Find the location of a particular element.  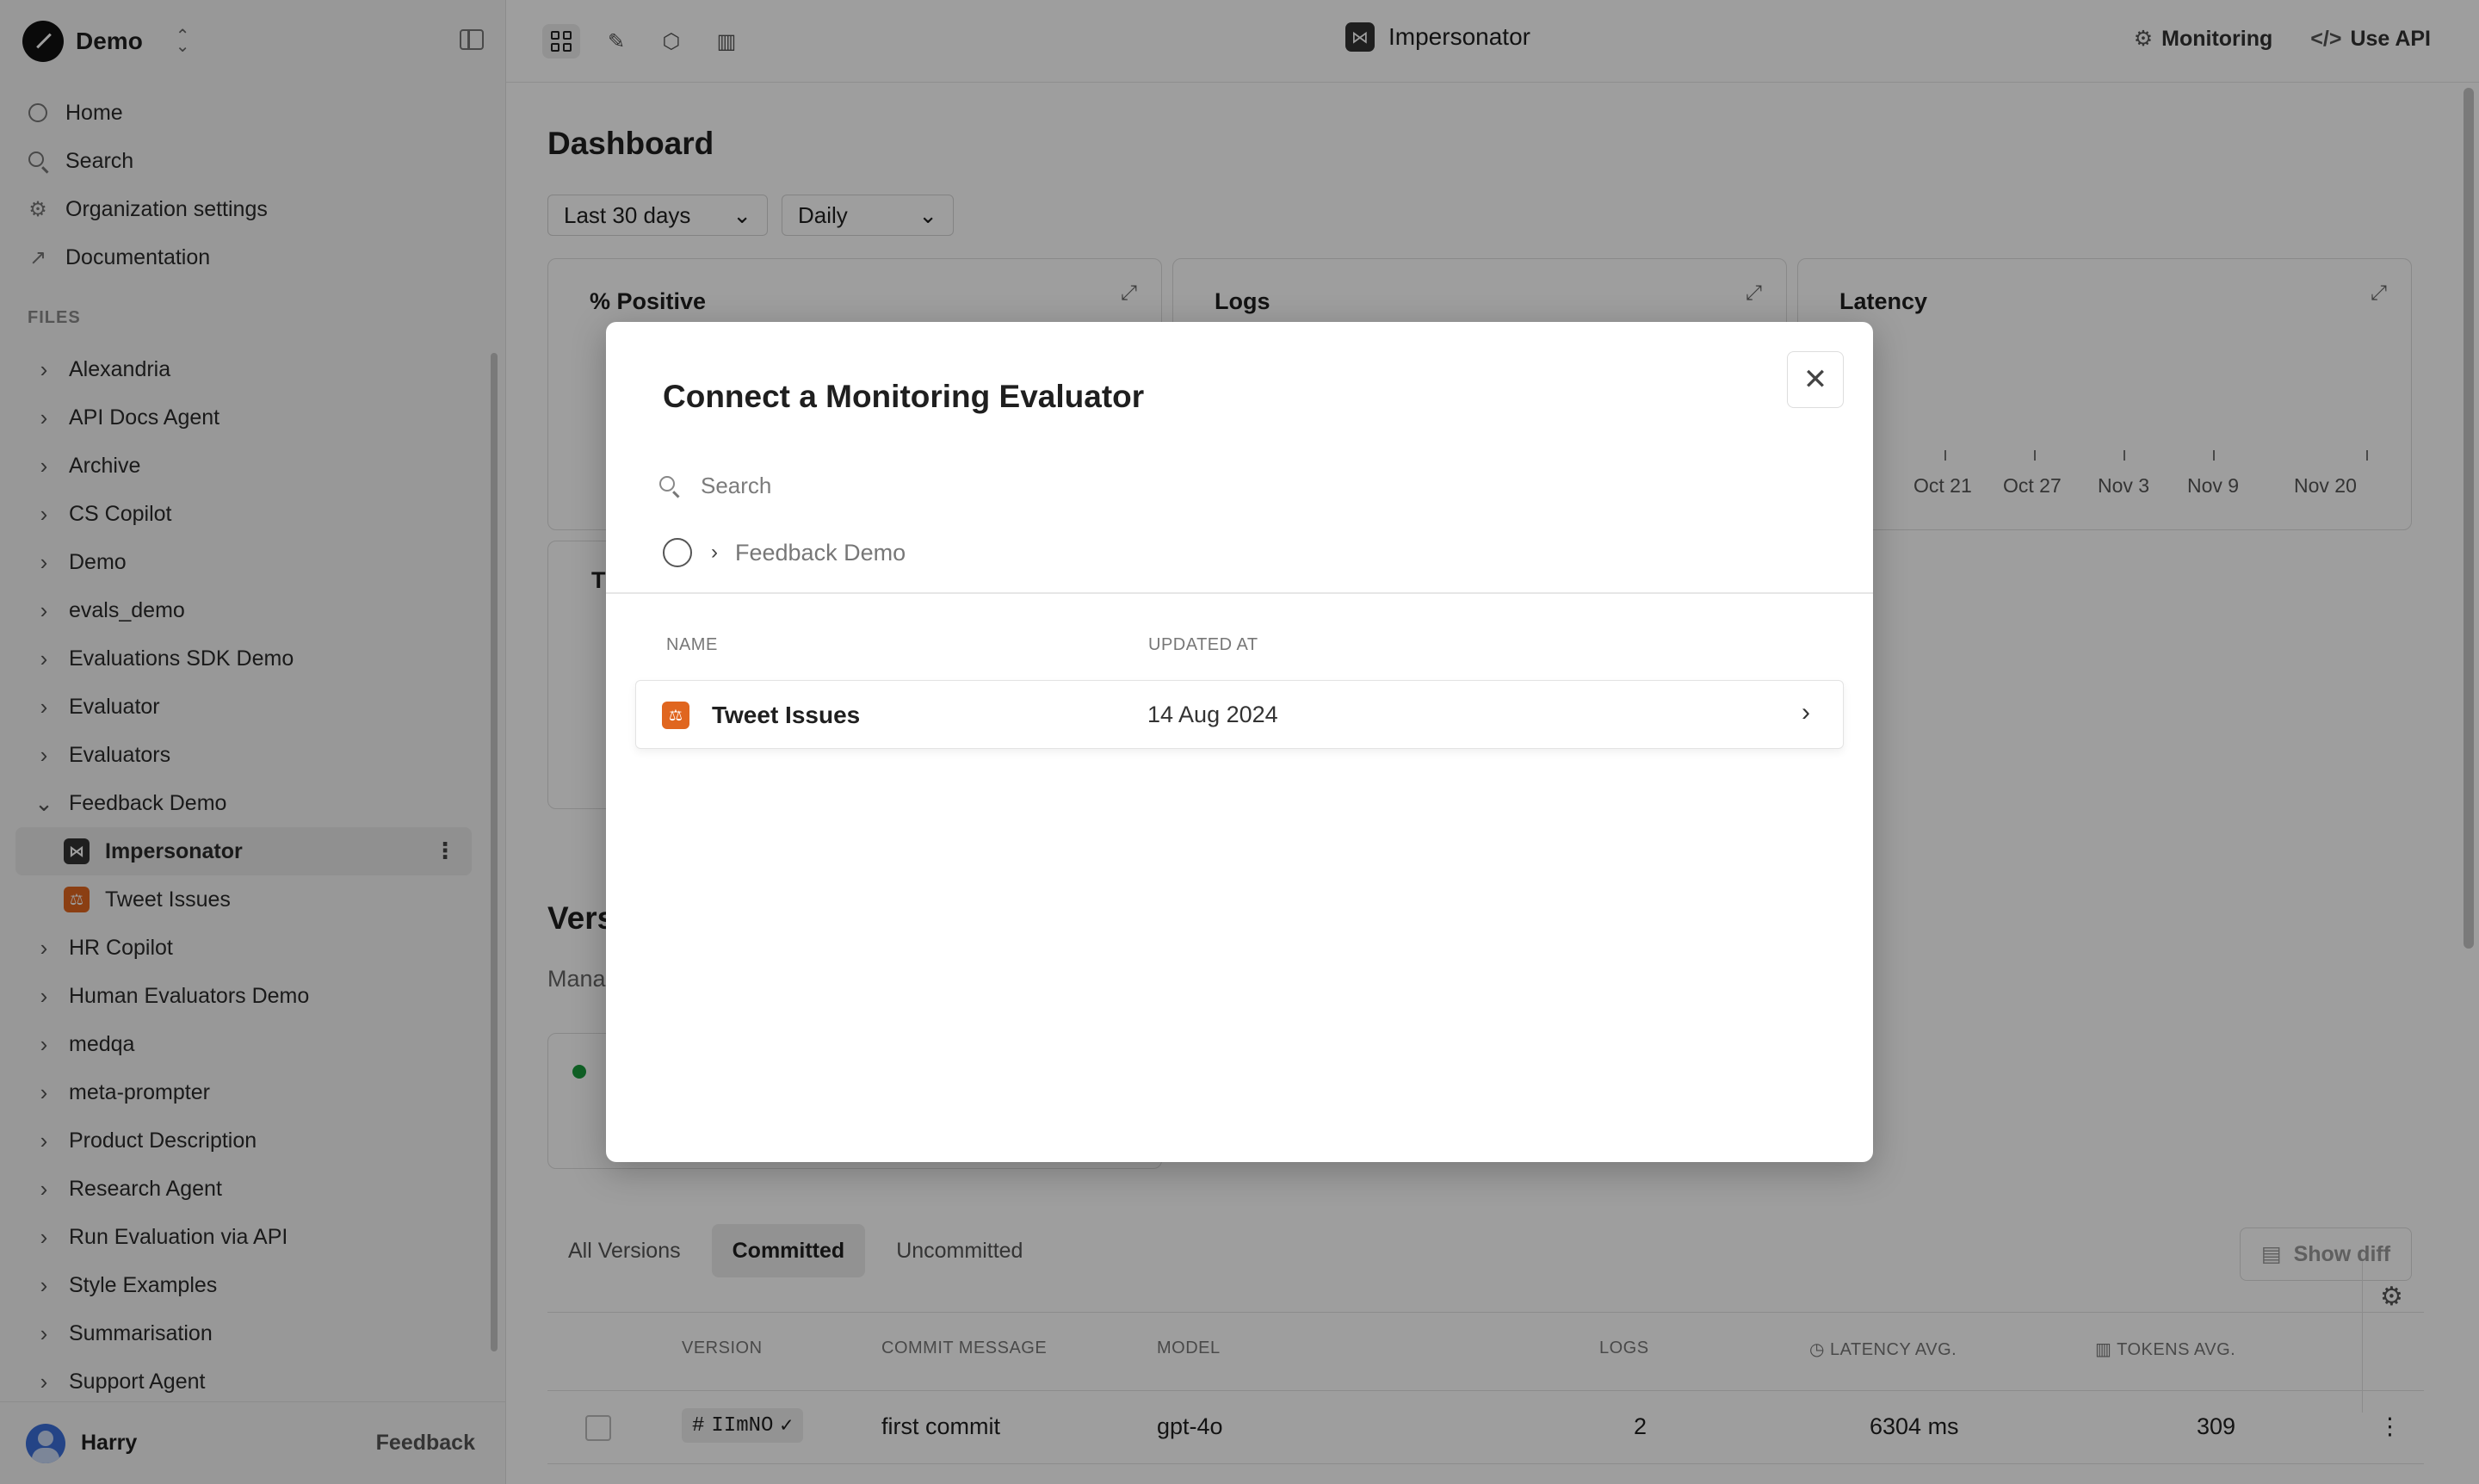

column-header: UPDATED AT is located at coordinates (1203, 644).